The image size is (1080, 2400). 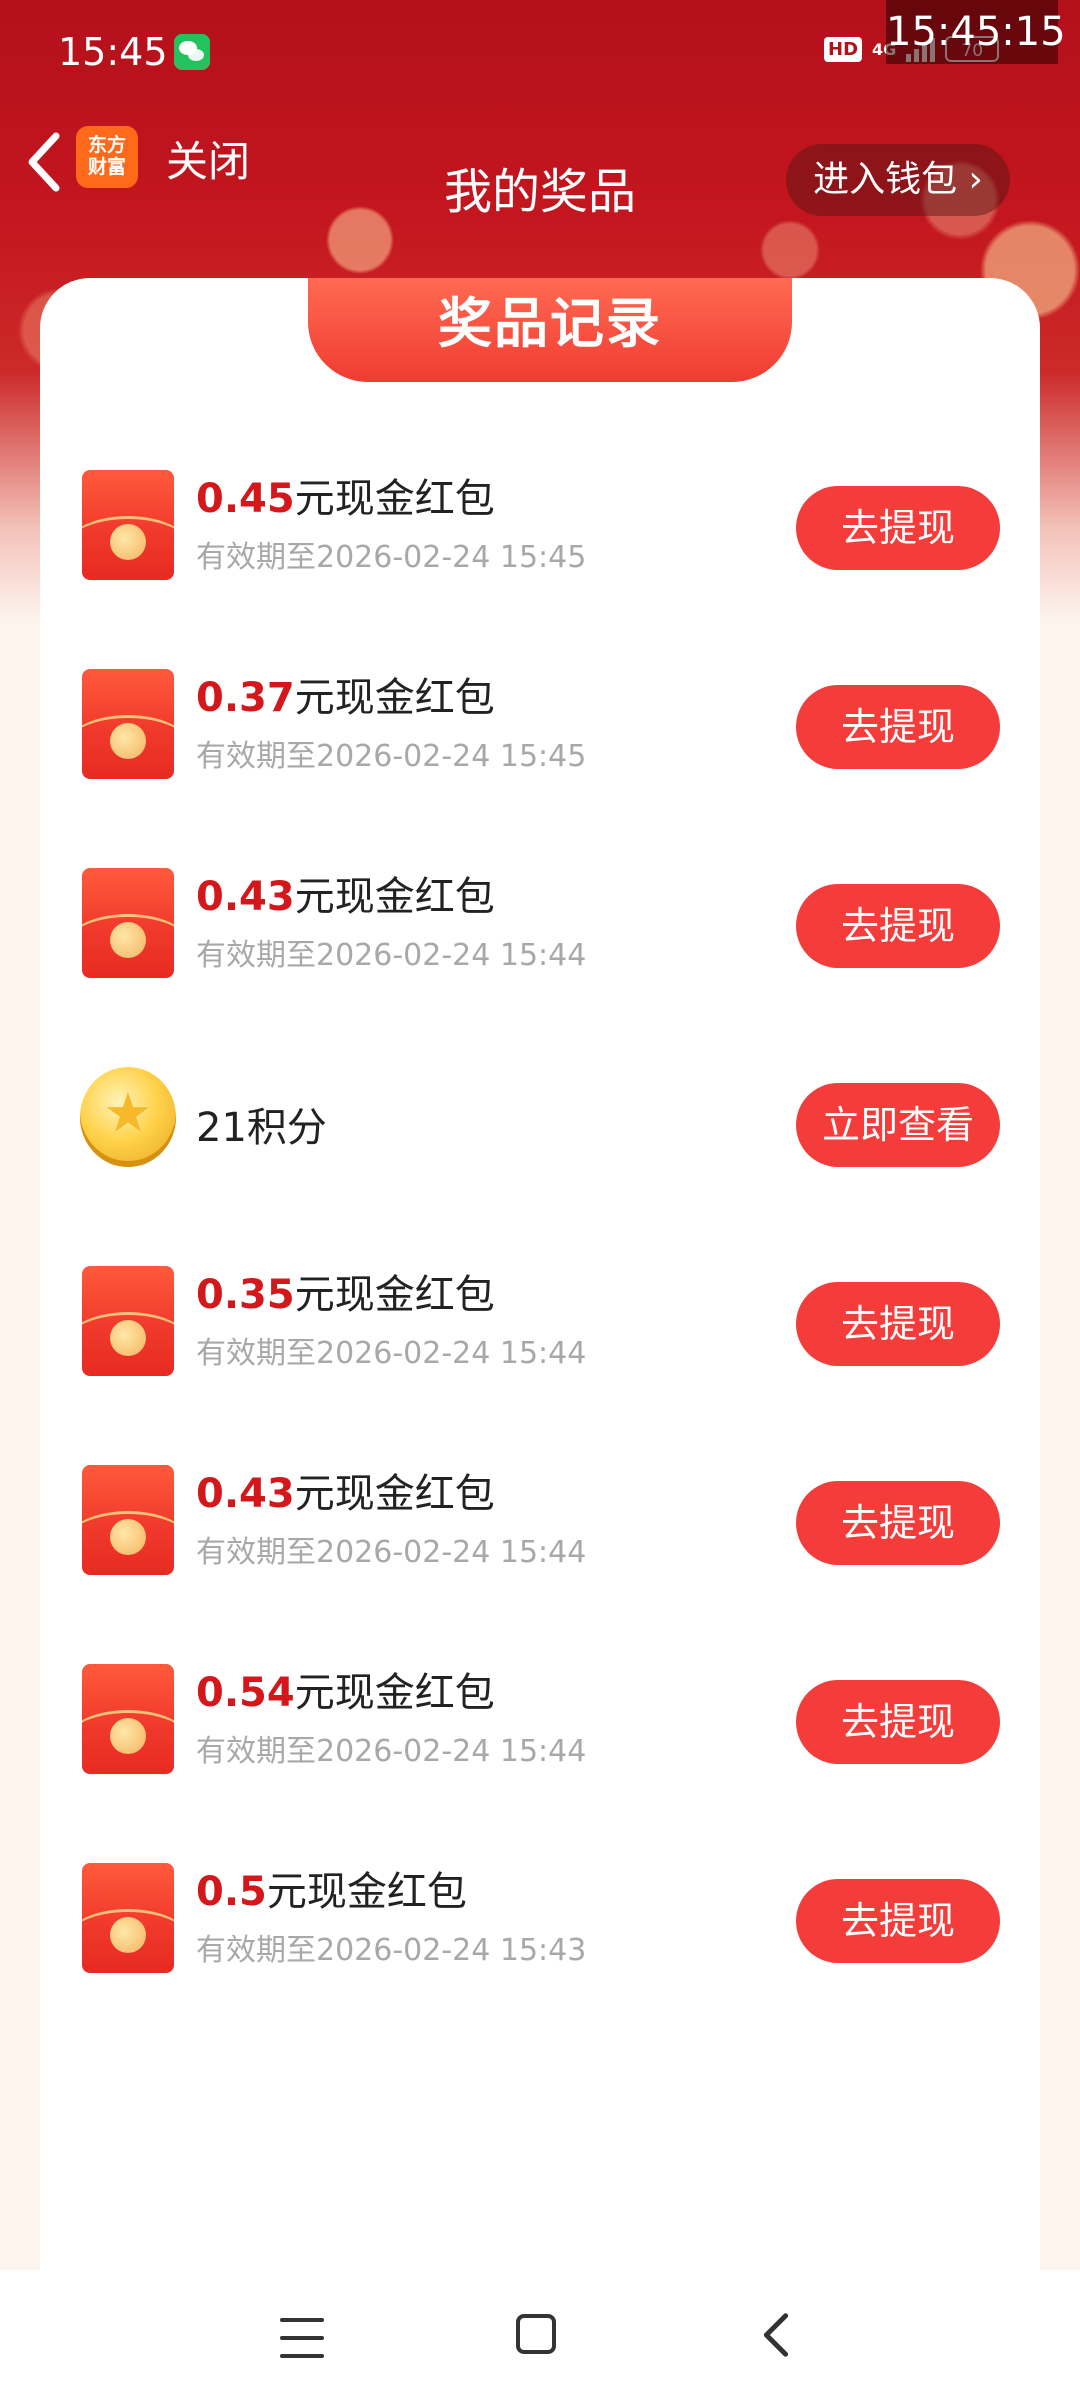 What do you see at coordinates (536, 2334) in the screenshot?
I see `home-icon` at bounding box center [536, 2334].